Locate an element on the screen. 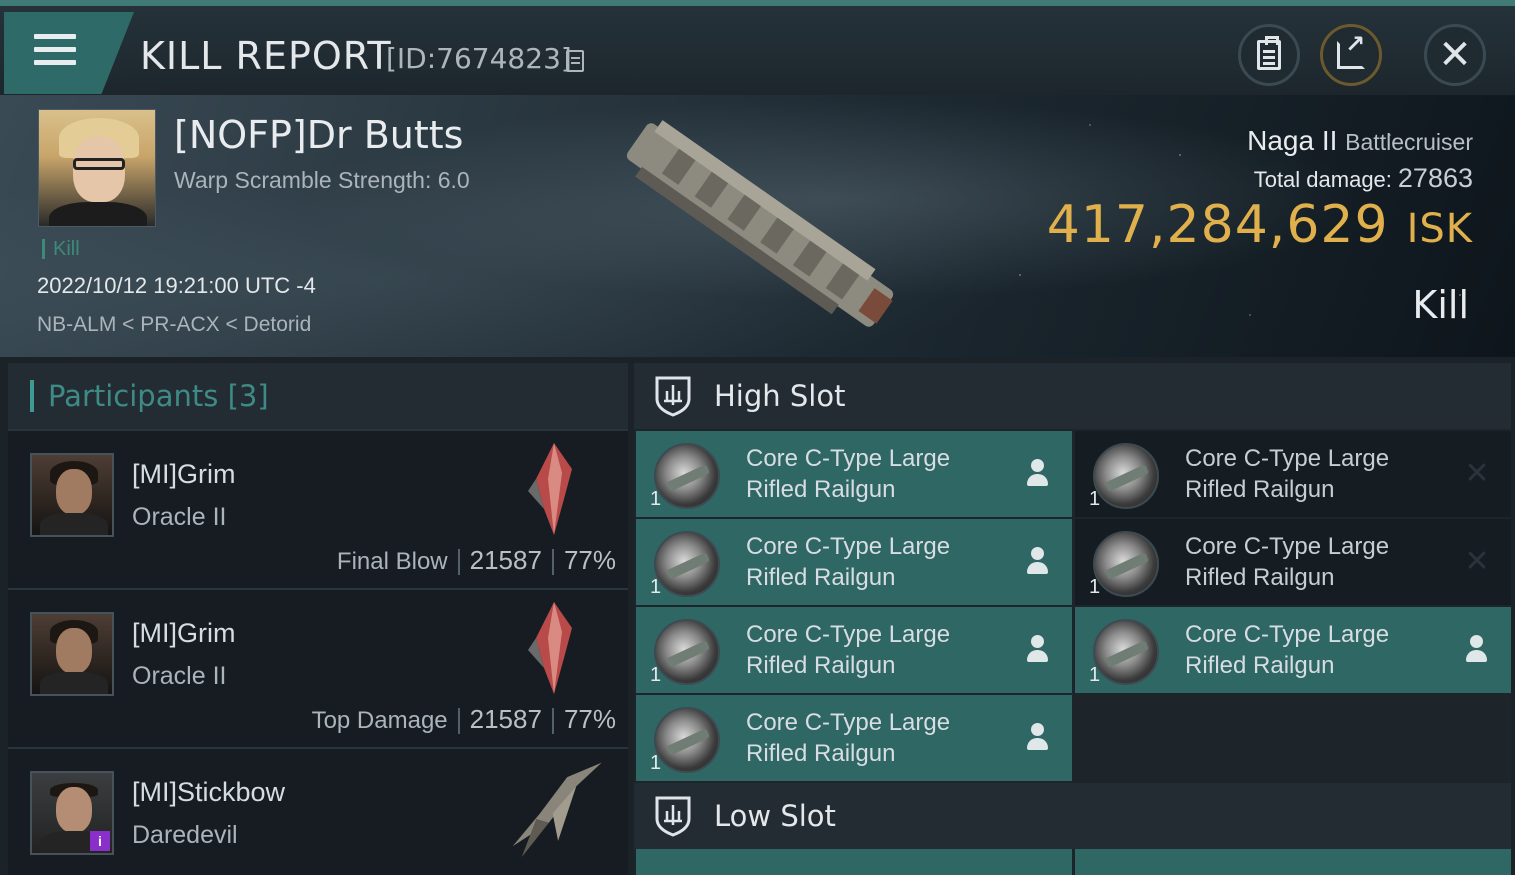 The width and height of the screenshot is (1515, 875). low-slot-title: Low Slot is located at coordinates (775, 816).